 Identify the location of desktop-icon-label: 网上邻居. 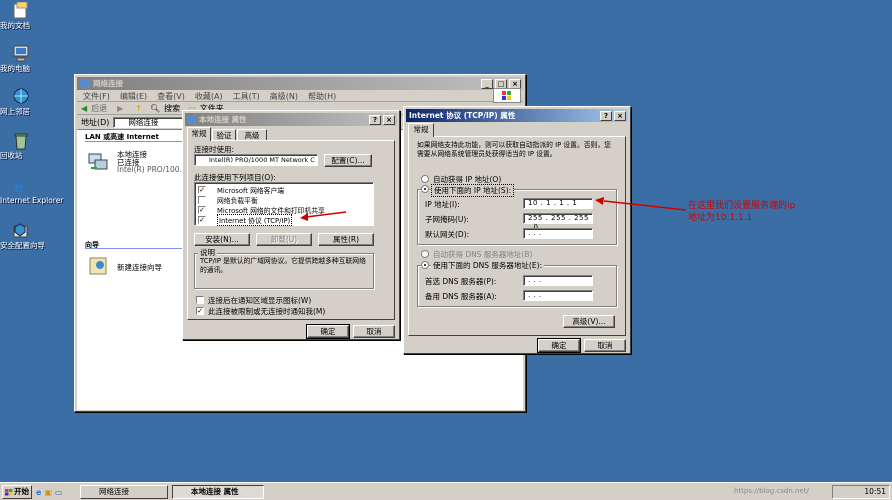
(15, 111).